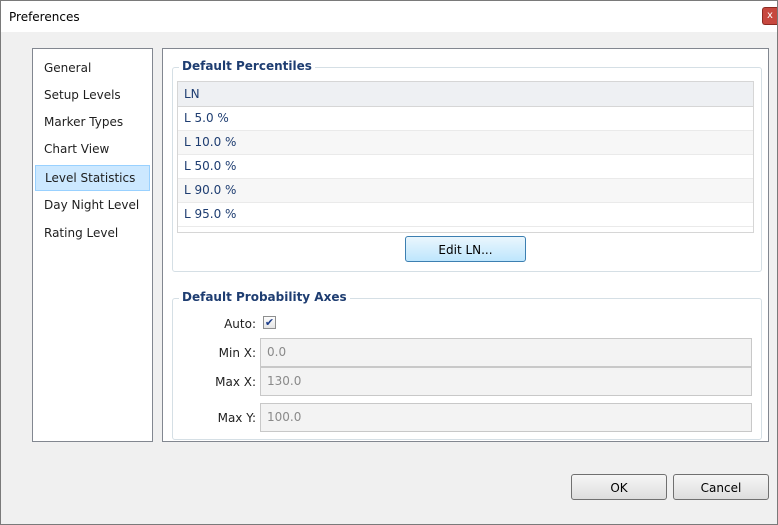 The height and width of the screenshot is (525, 778). I want to click on sidebar-item-rating-level: Rating Level, so click(92, 233).